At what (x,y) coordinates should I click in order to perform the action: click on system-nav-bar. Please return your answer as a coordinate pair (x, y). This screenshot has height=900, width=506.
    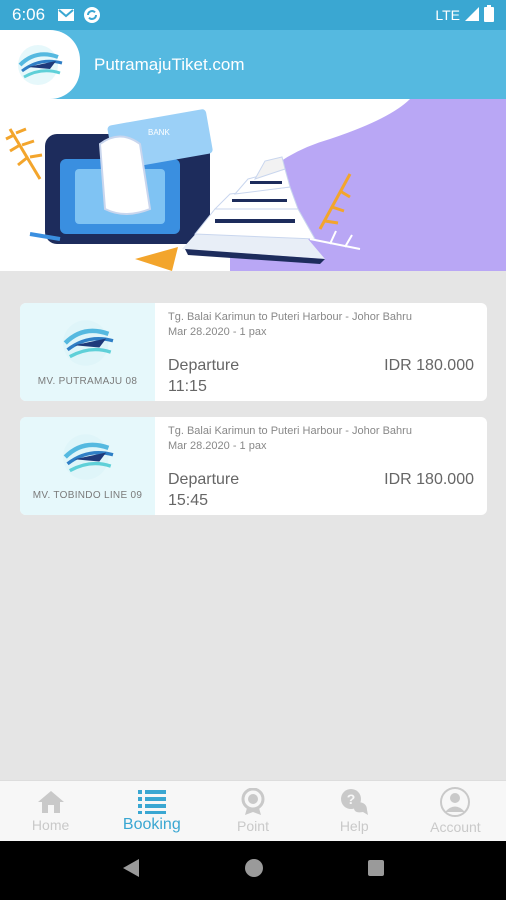
    Looking at the image, I should click on (253, 870).